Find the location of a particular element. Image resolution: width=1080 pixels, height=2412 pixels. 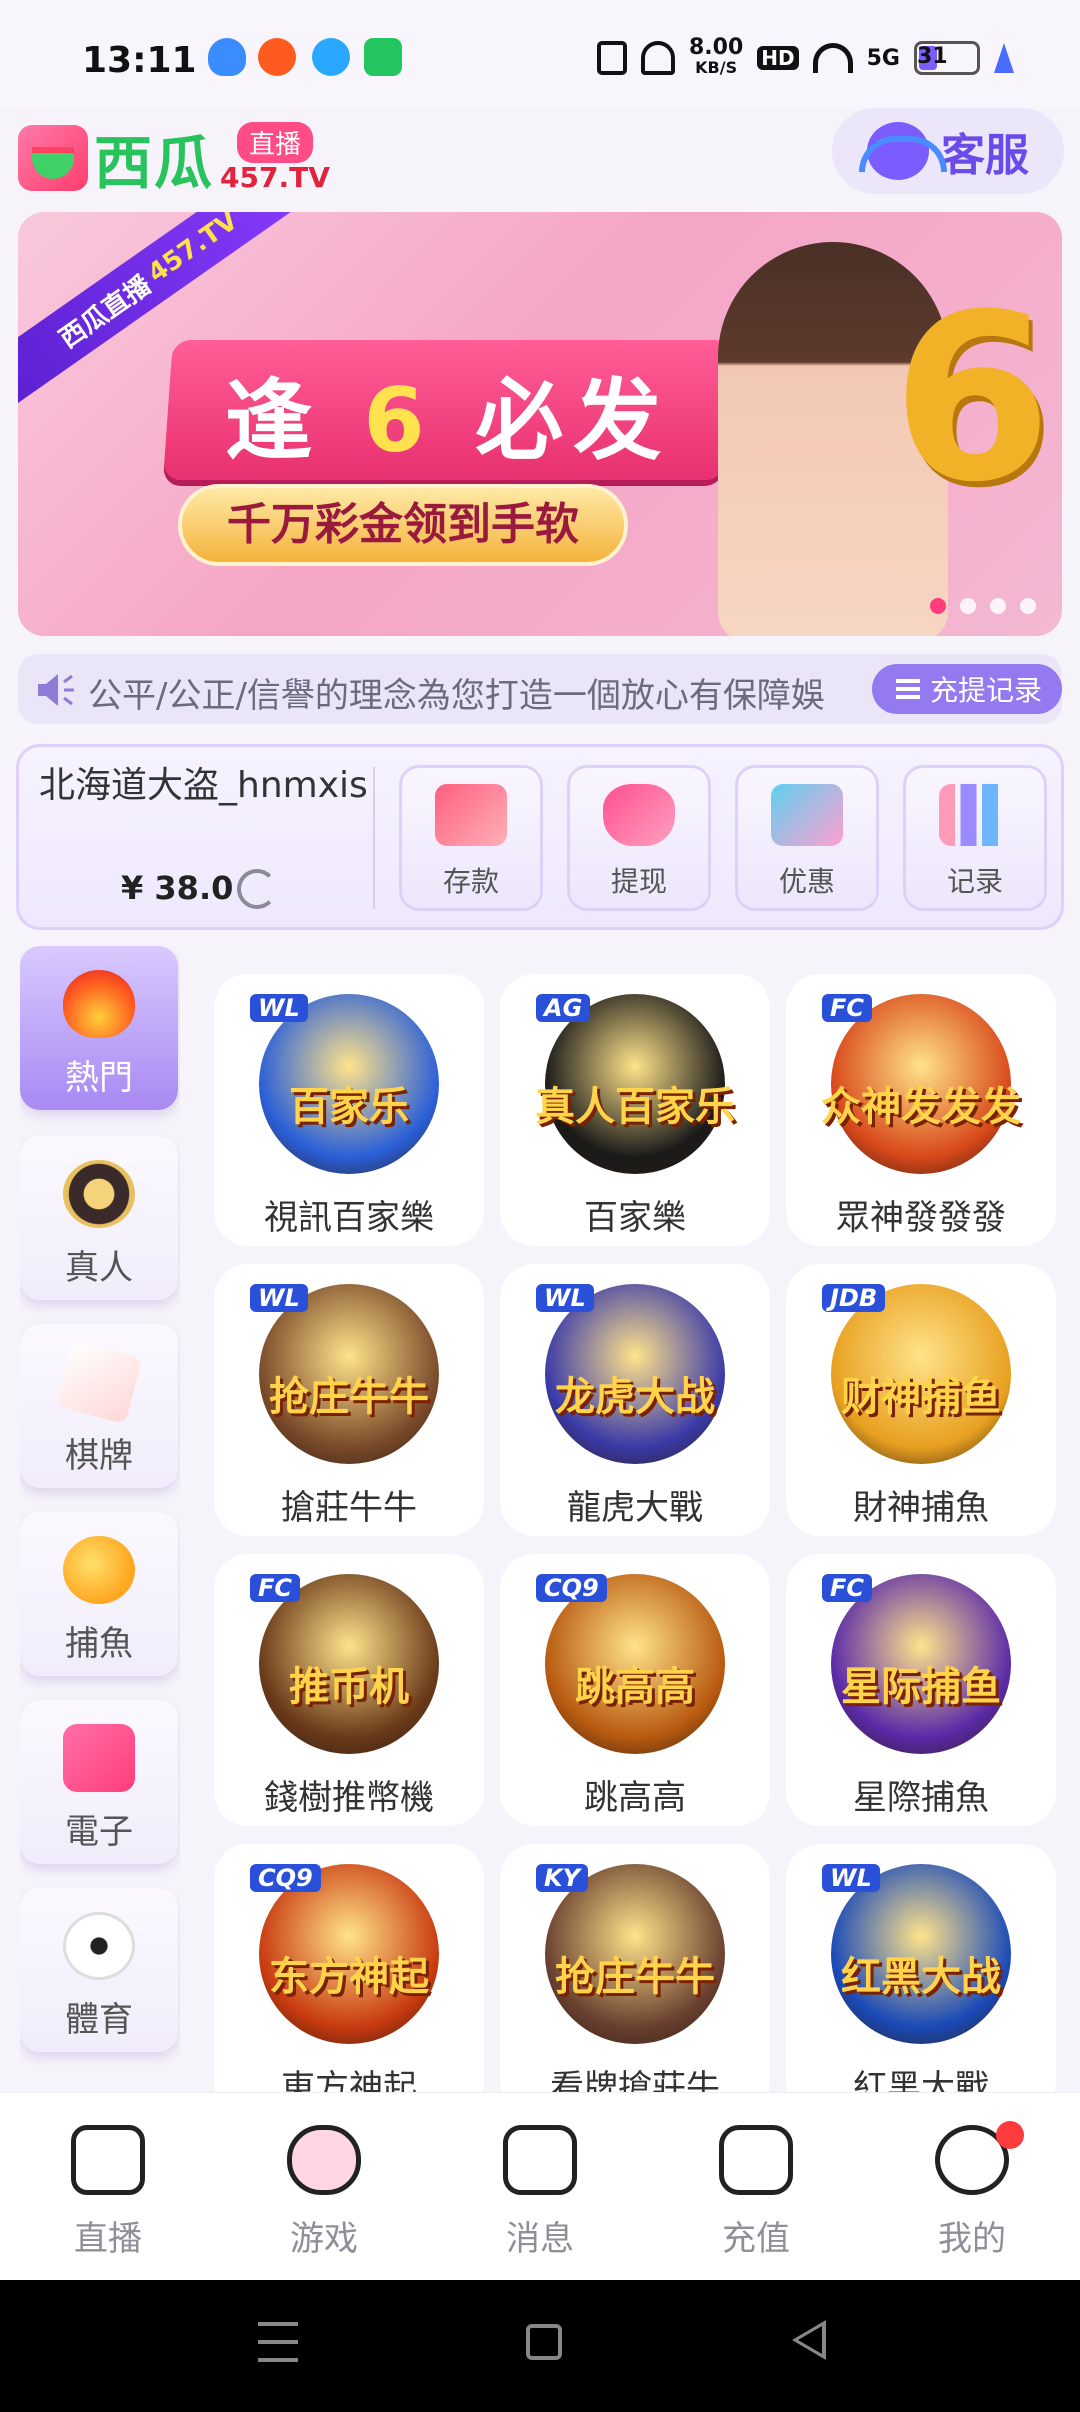

wallet-icon is located at coordinates (756, 2160).